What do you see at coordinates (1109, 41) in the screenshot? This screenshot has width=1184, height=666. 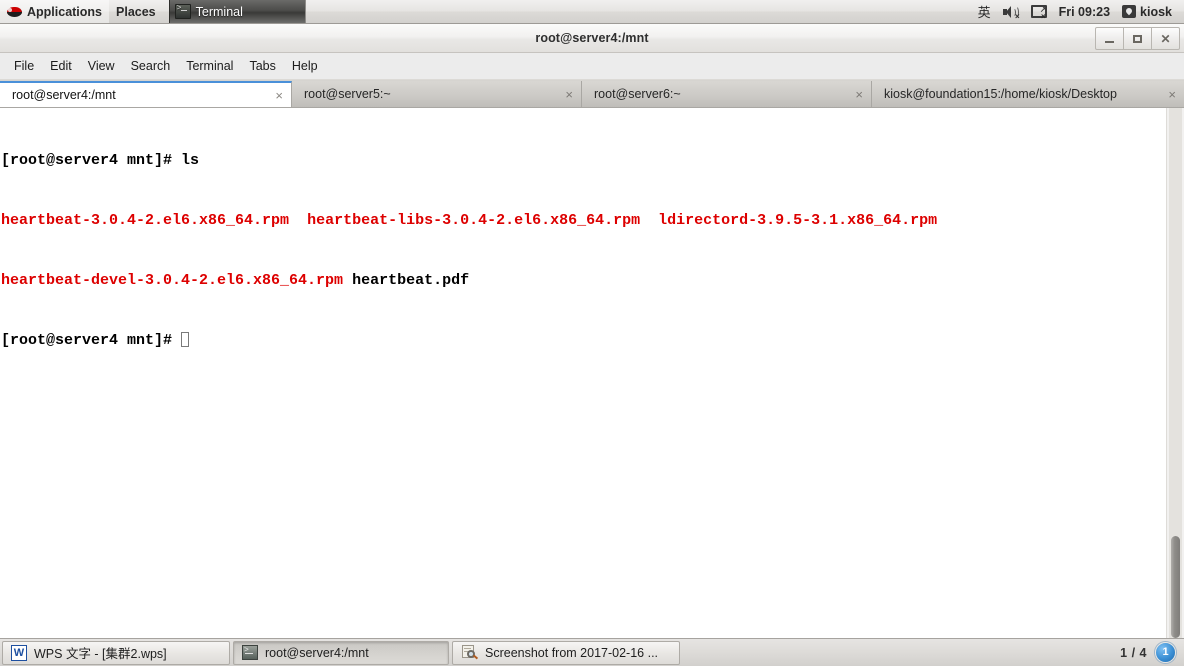 I see `minimize-icon` at bounding box center [1109, 41].